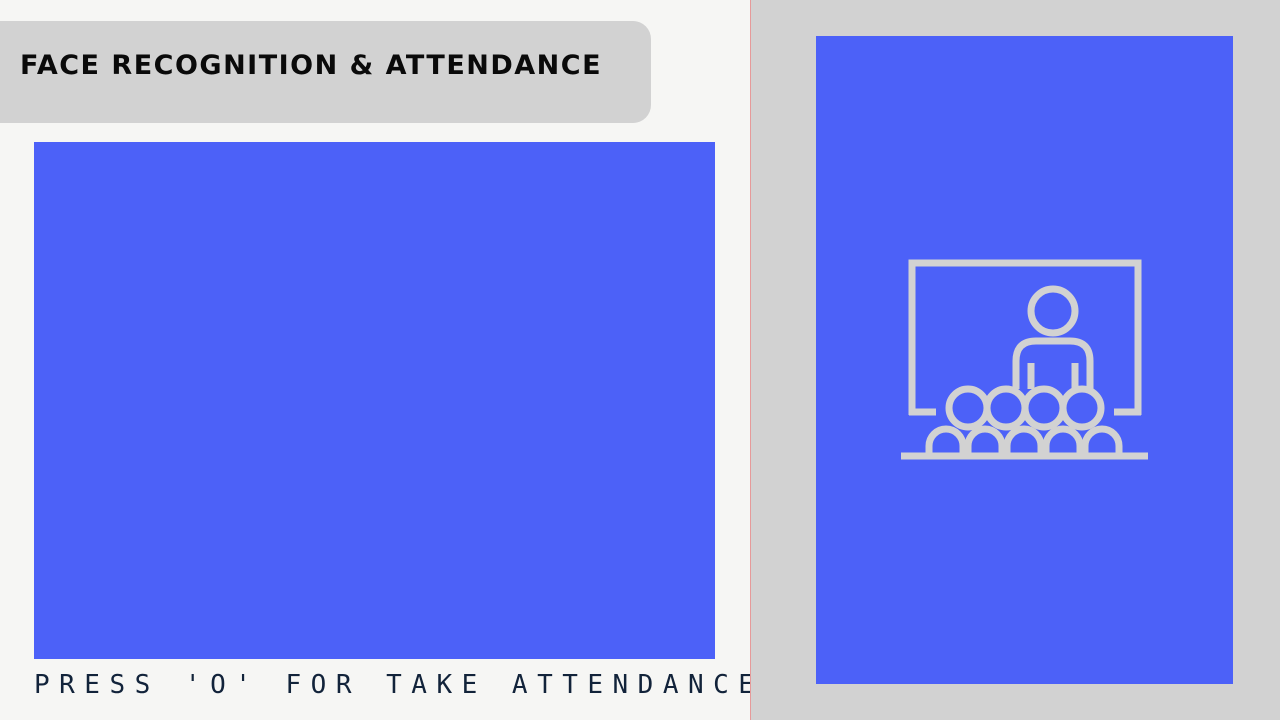 The image size is (1280, 720). Describe the element at coordinates (1024, 359) in the screenshot. I see `classroom-icon` at that location.